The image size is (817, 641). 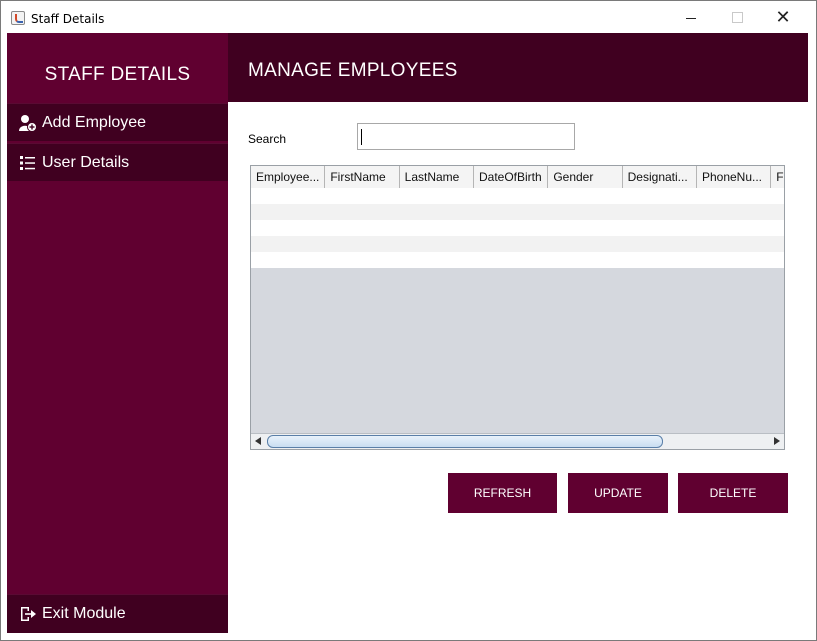 What do you see at coordinates (518, 67) in the screenshot?
I see `page-header: MANAGE EMPLOYEES` at bounding box center [518, 67].